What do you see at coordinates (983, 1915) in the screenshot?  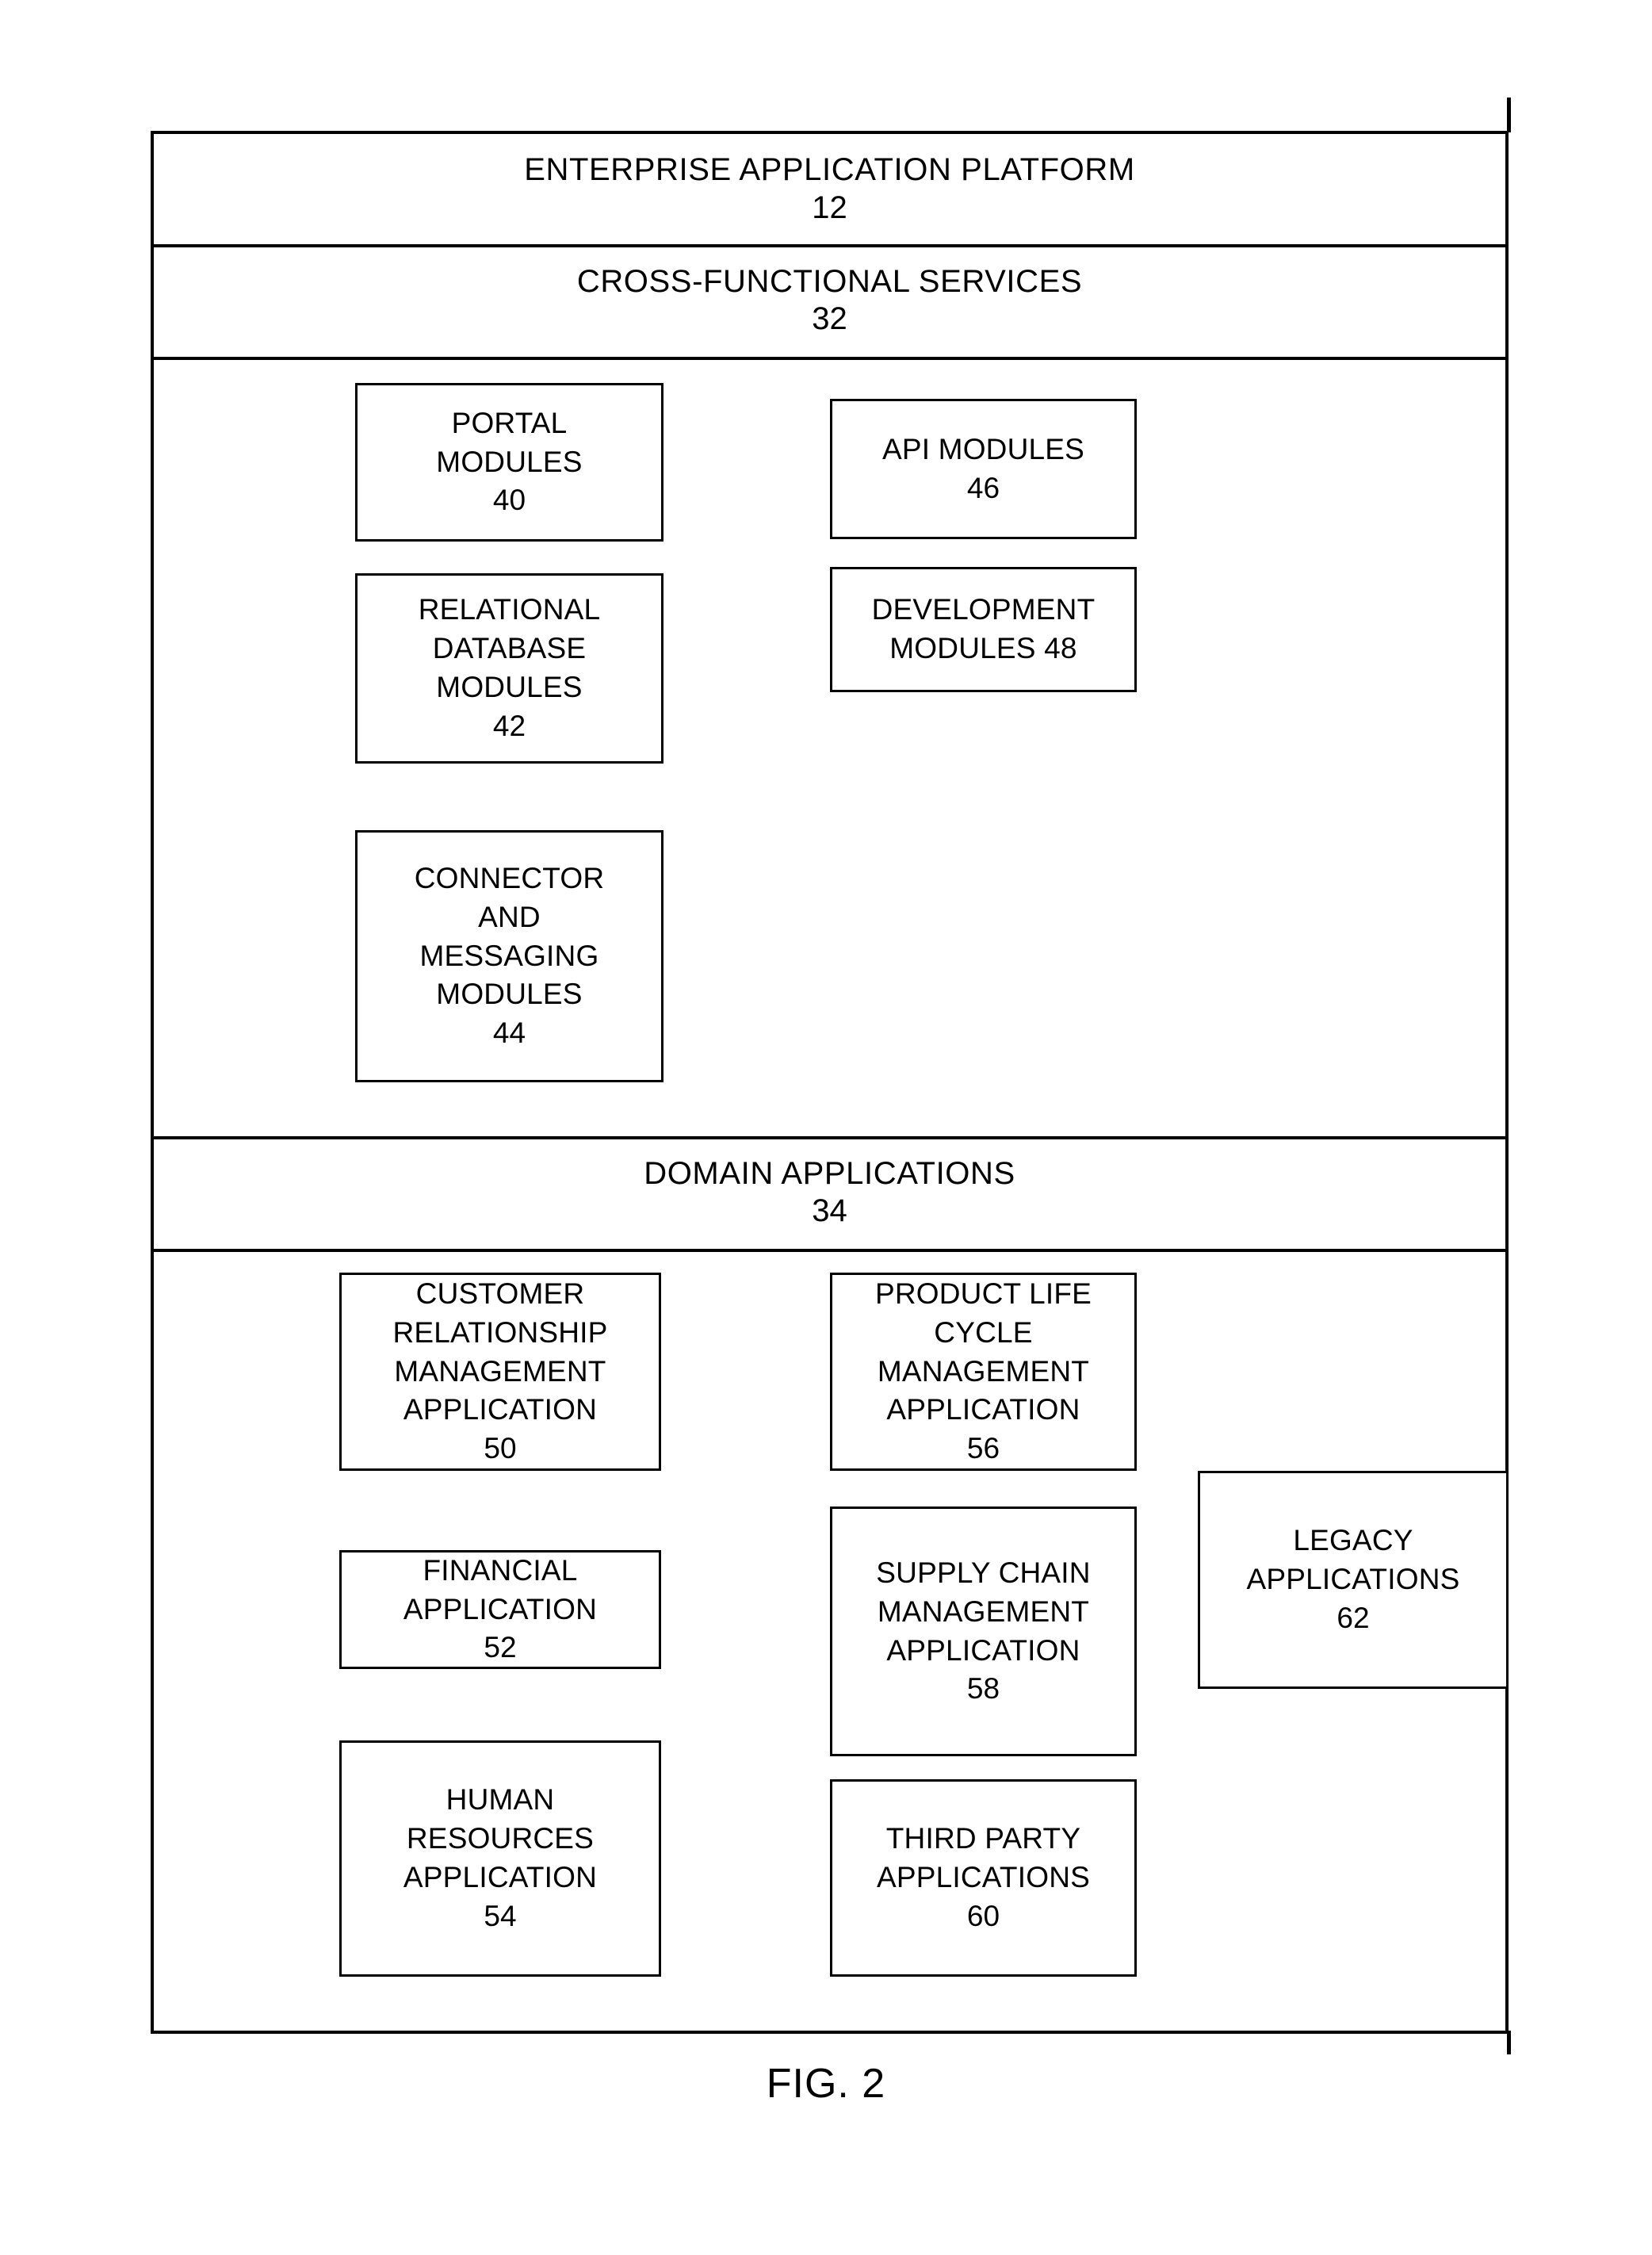 I see `application-ref-third-party-applications: 60` at bounding box center [983, 1915].